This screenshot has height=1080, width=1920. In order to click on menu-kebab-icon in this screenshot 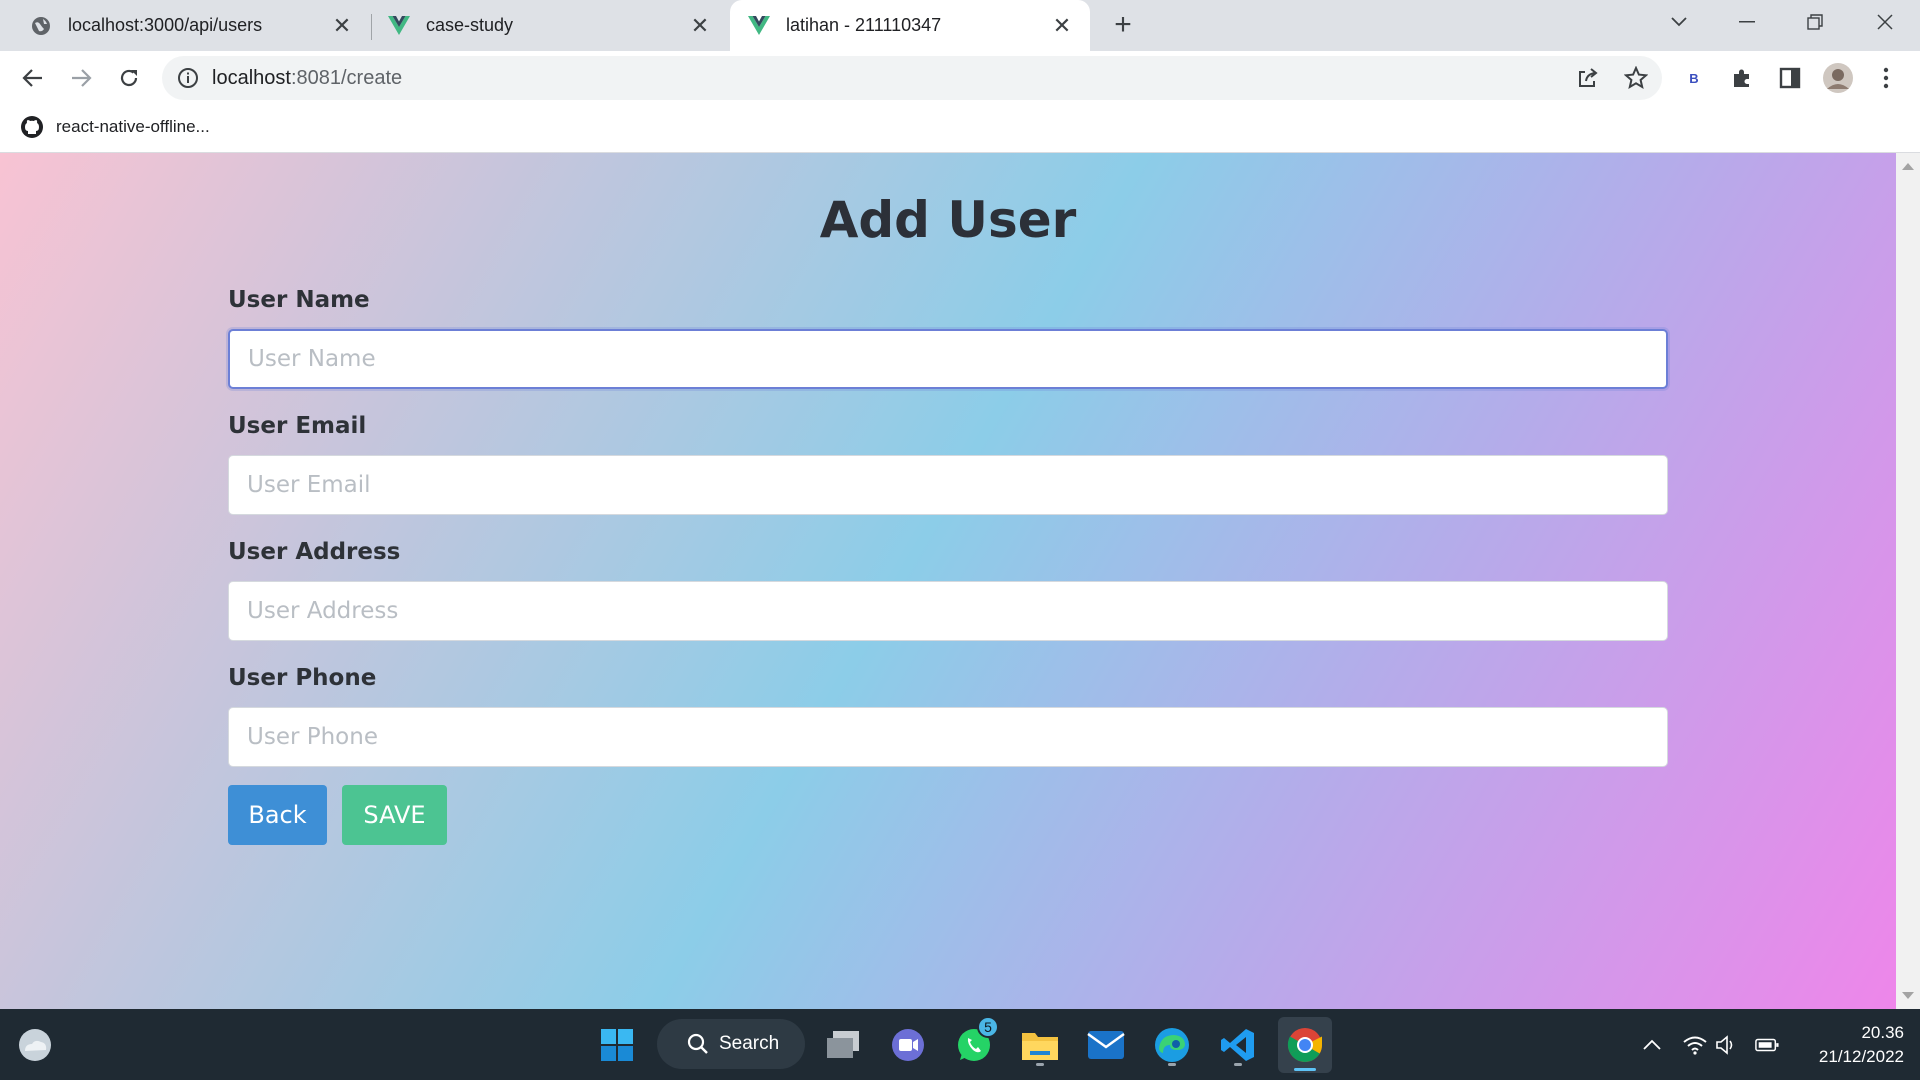, I will do `click(1886, 78)`.